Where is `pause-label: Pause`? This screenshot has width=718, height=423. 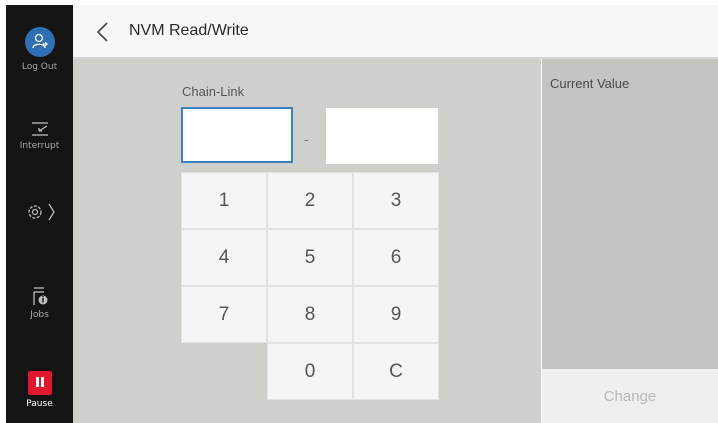
pause-label: Pause is located at coordinates (39, 404).